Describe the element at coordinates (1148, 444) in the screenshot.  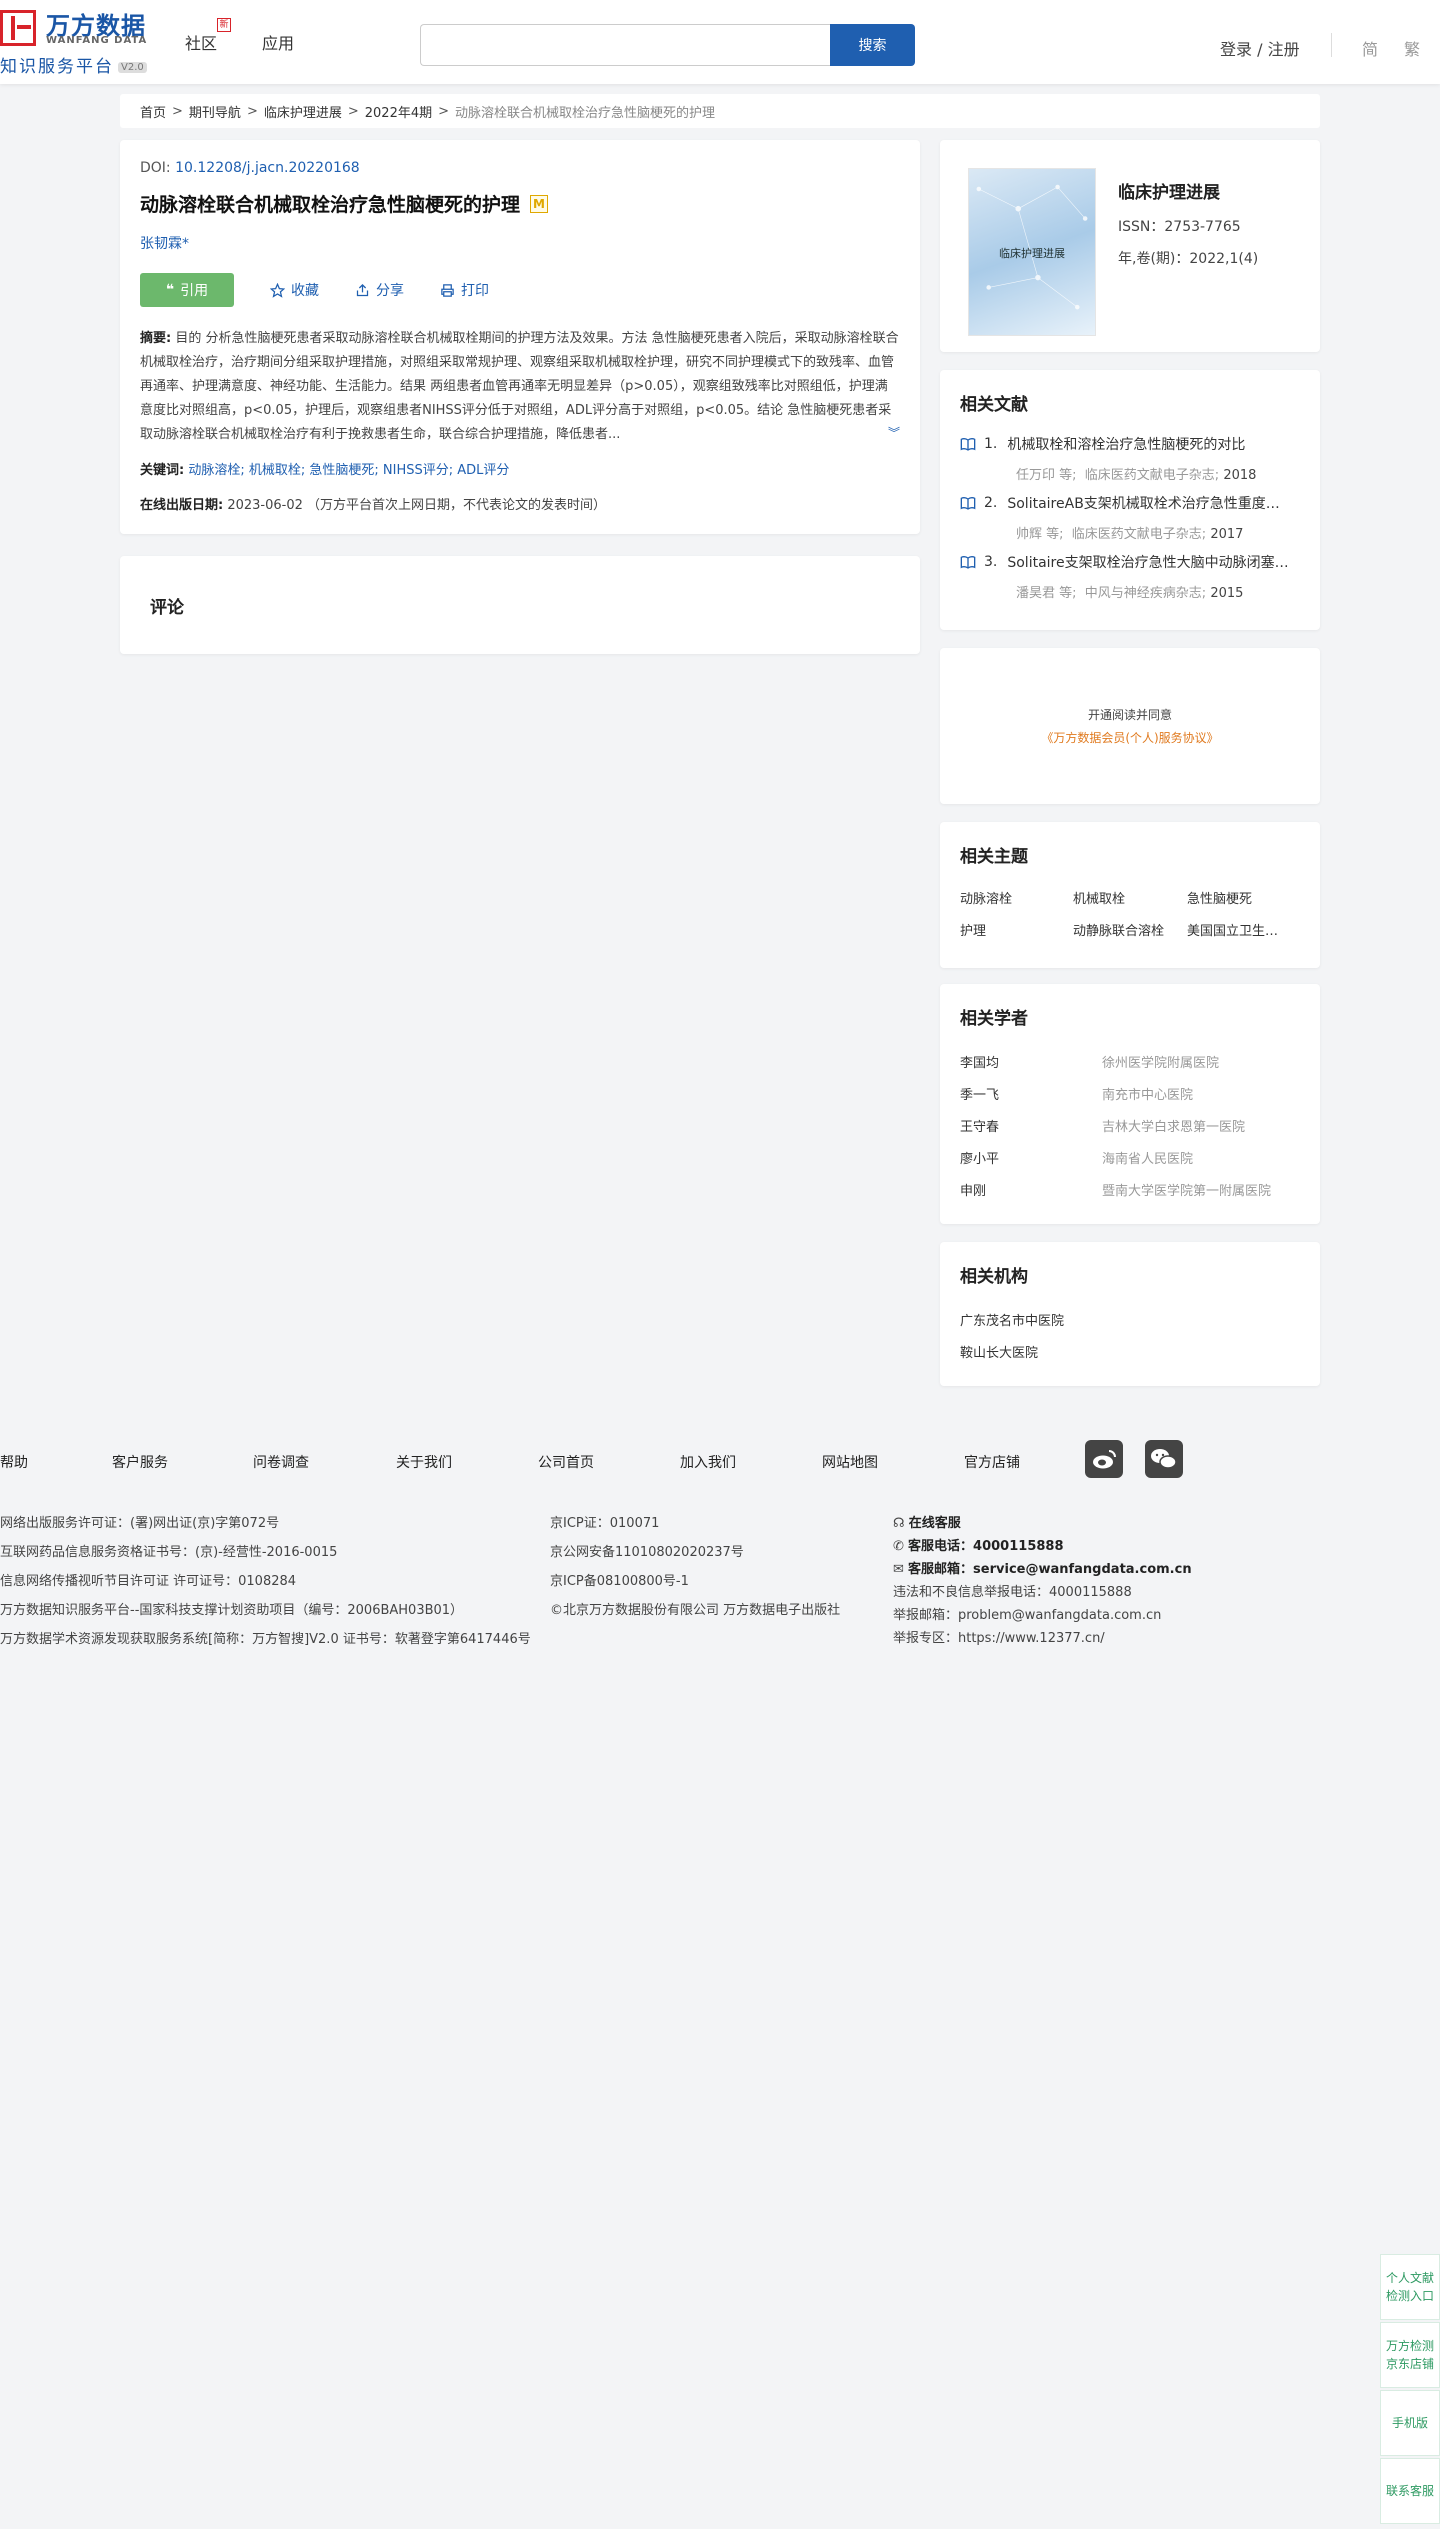
I see `related-doc-title: 机械取栓和溶栓治疗急性脑梗死的对比` at that location.